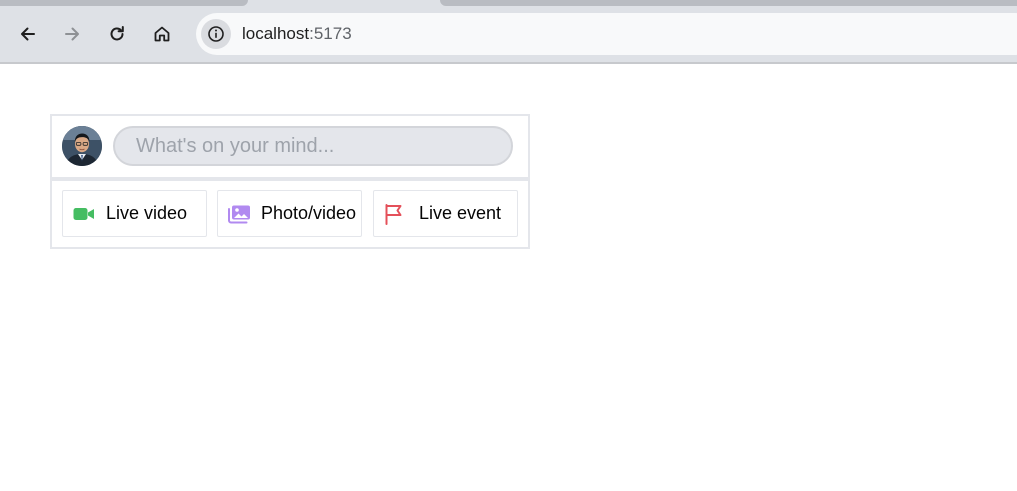 The height and width of the screenshot is (491, 1017). What do you see at coordinates (330, 33) in the screenshot?
I see `url-port: :5173` at bounding box center [330, 33].